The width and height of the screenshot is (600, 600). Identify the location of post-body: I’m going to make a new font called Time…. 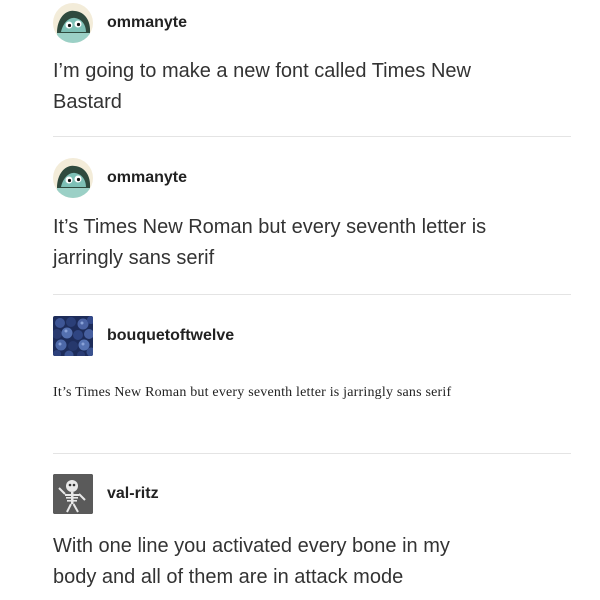
(308, 87).